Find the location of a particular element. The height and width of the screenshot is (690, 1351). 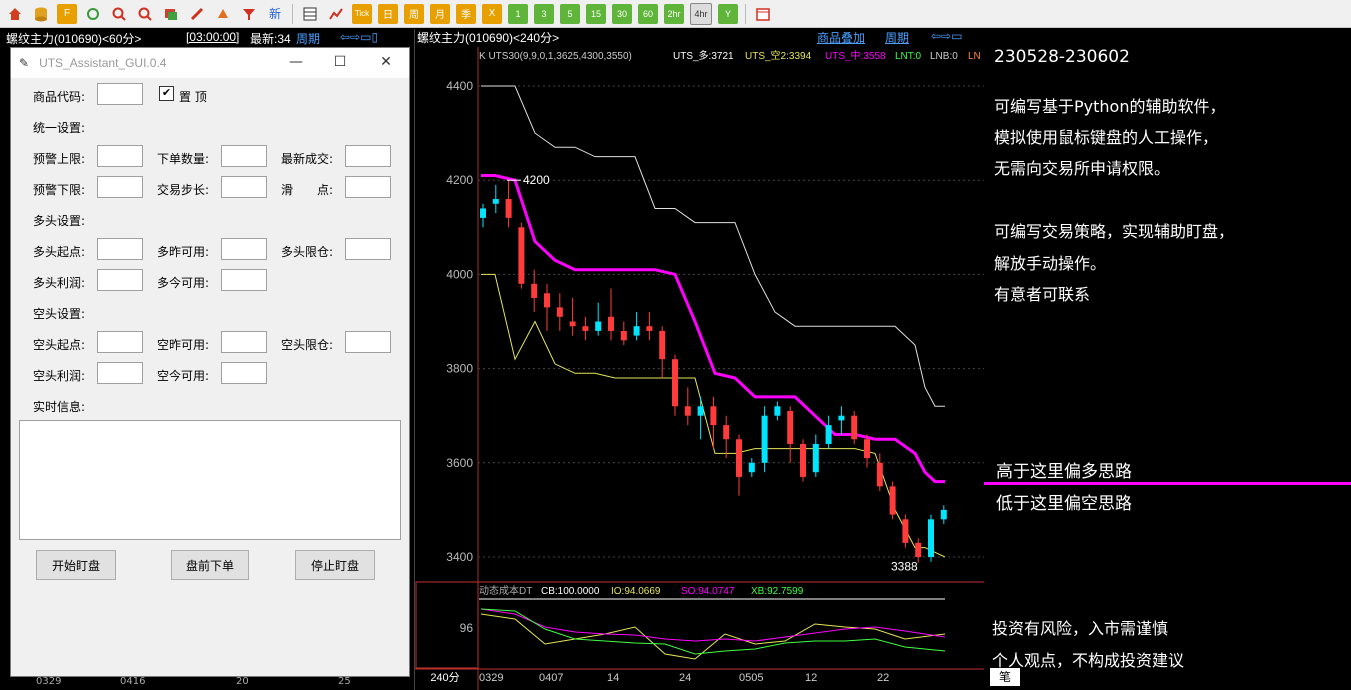

warn-lower-input is located at coordinates (120, 187).